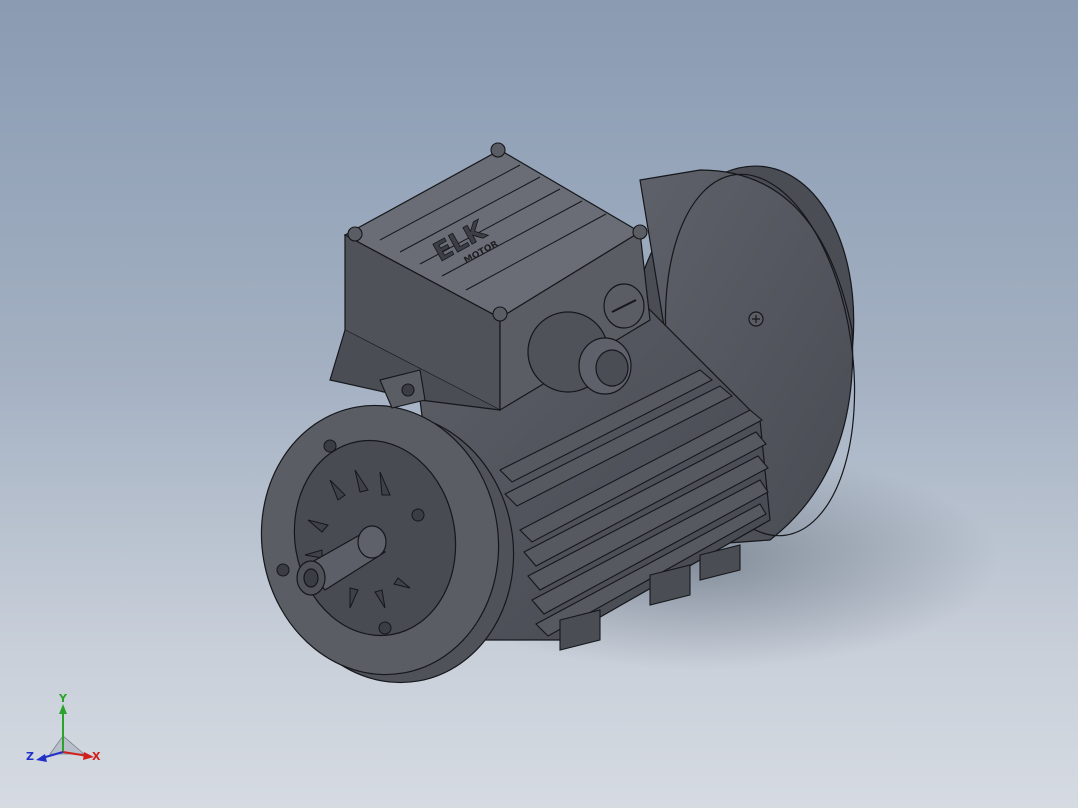  What do you see at coordinates (30, 756) in the screenshot?
I see `triad-z-label: Z` at bounding box center [30, 756].